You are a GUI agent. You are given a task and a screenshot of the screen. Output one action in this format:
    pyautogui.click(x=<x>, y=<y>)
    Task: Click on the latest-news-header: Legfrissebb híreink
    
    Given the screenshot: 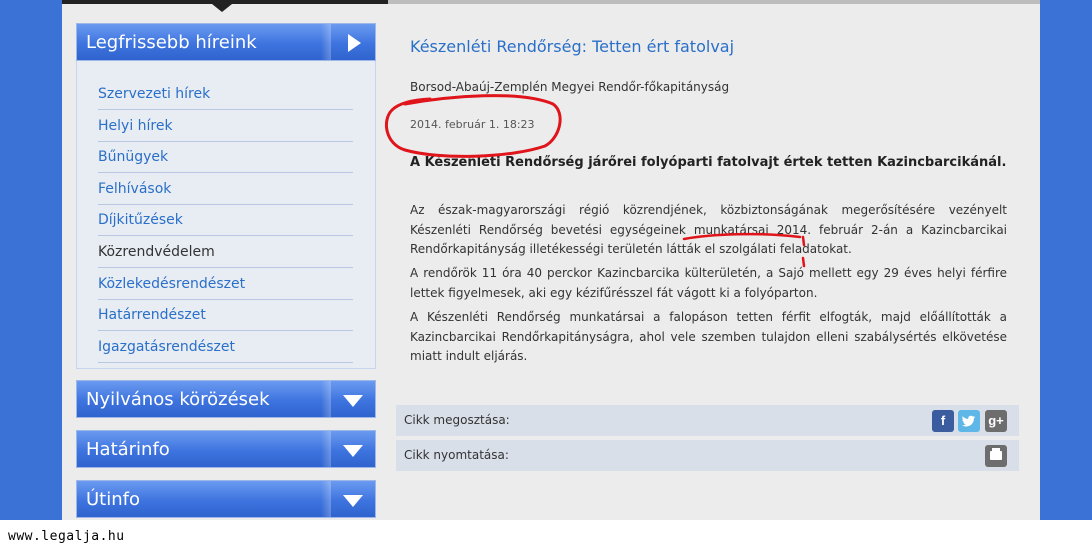 What is the action you would take?
    pyautogui.click(x=226, y=42)
    